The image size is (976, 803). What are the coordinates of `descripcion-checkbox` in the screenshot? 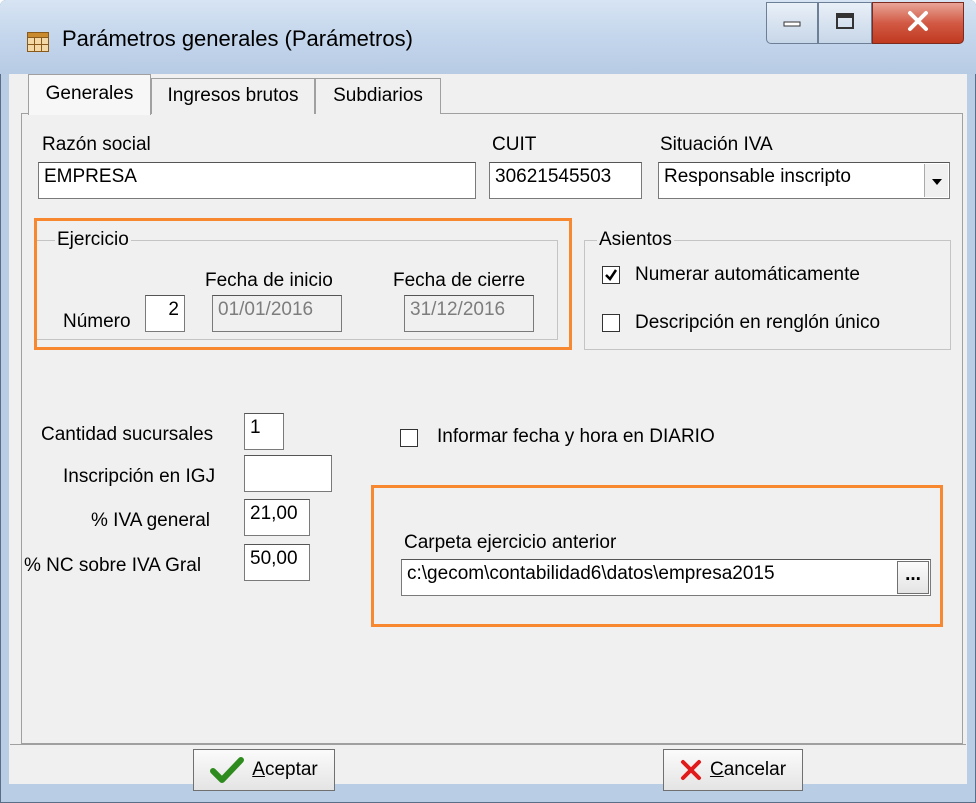 It's located at (611, 323).